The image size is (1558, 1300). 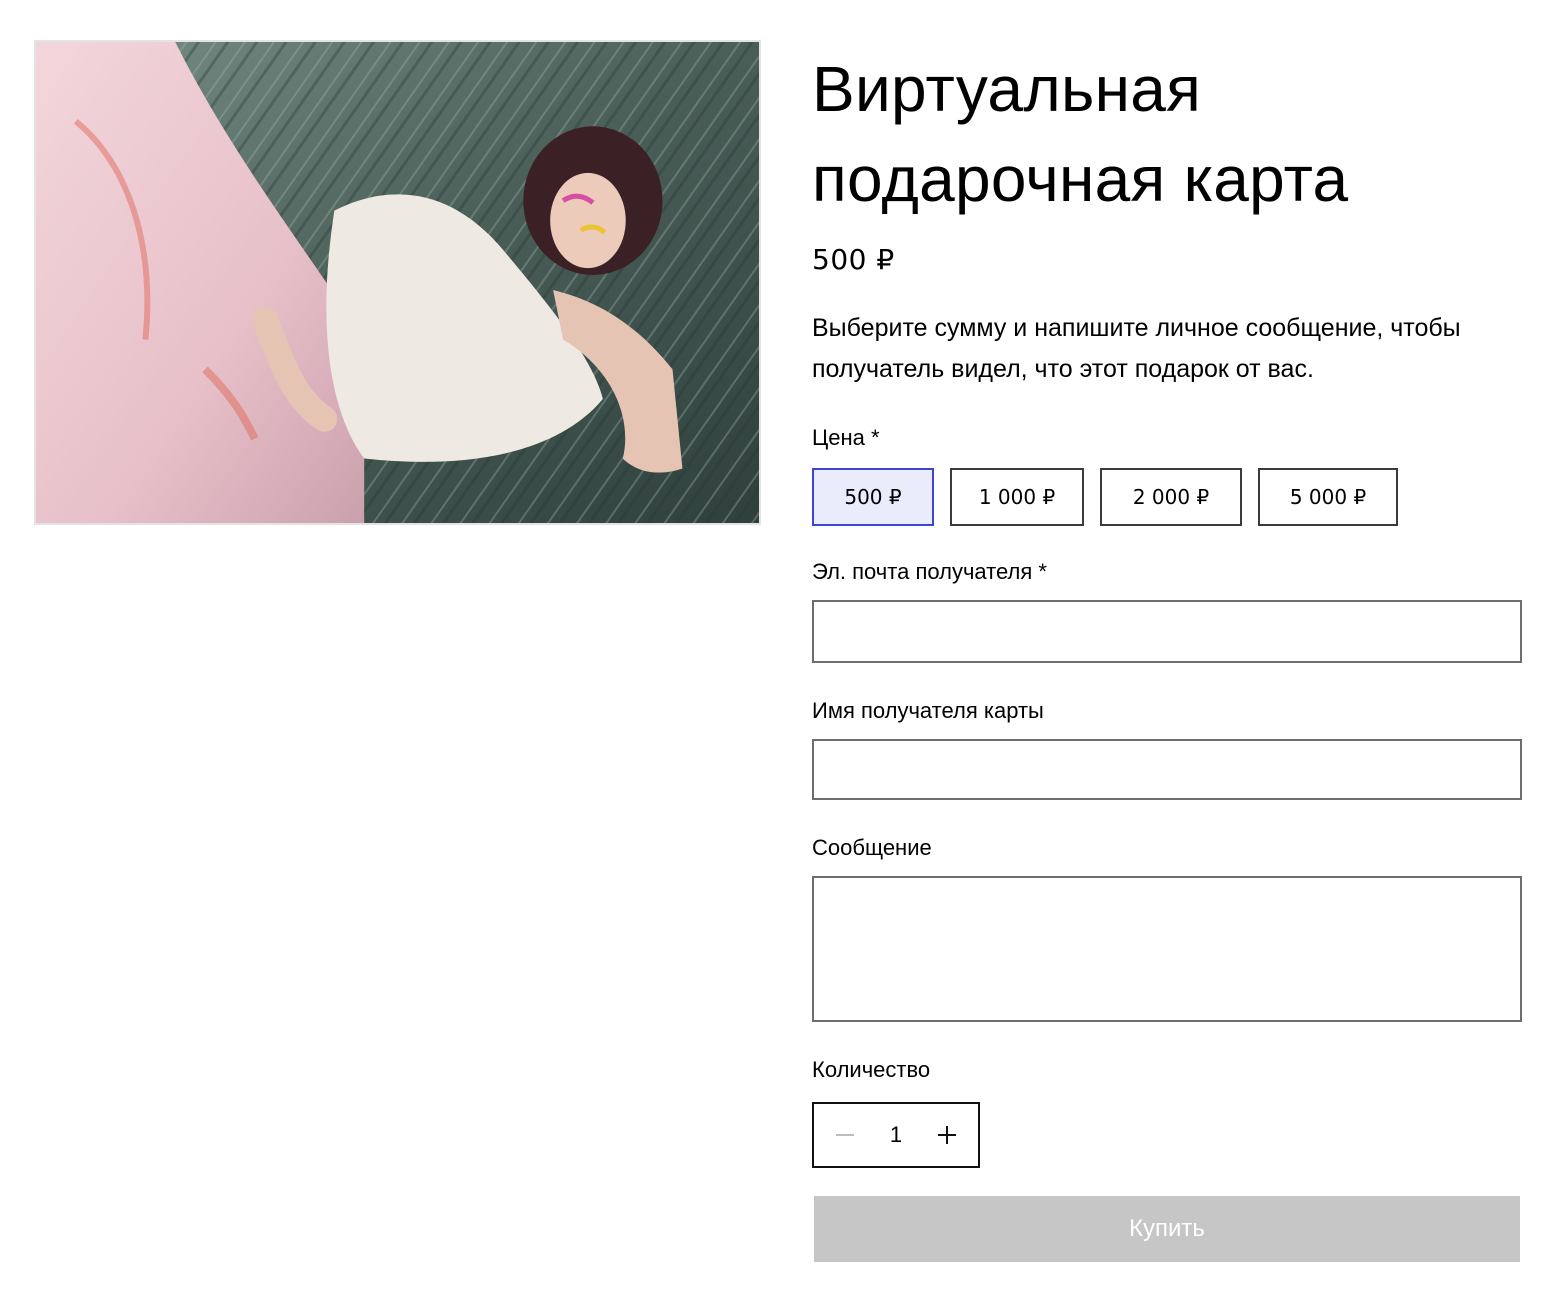 I want to click on price-option-500: 500 ₽, so click(x=873, y=497).